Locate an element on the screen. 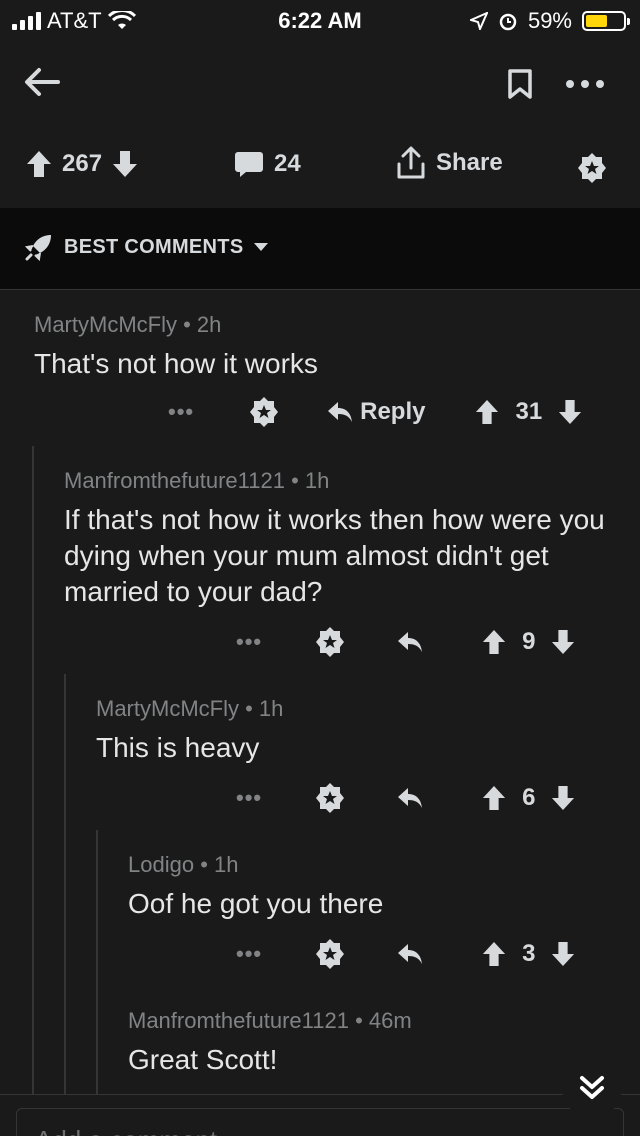  post-action-bar: 267 24 Share is located at coordinates (320, 167).